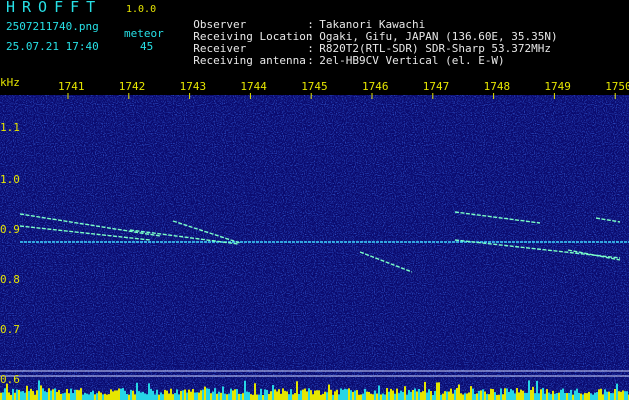  Describe the element at coordinates (10, 179) in the screenshot. I see `freq-tick-label: 1.0` at that location.